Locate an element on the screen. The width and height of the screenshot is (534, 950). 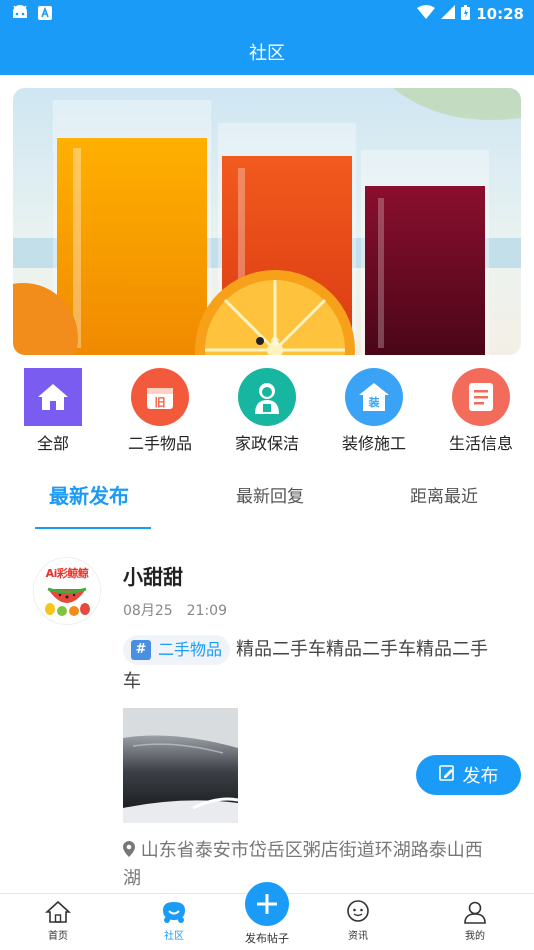
category-label: 全部 is located at coordinates (52, 443).